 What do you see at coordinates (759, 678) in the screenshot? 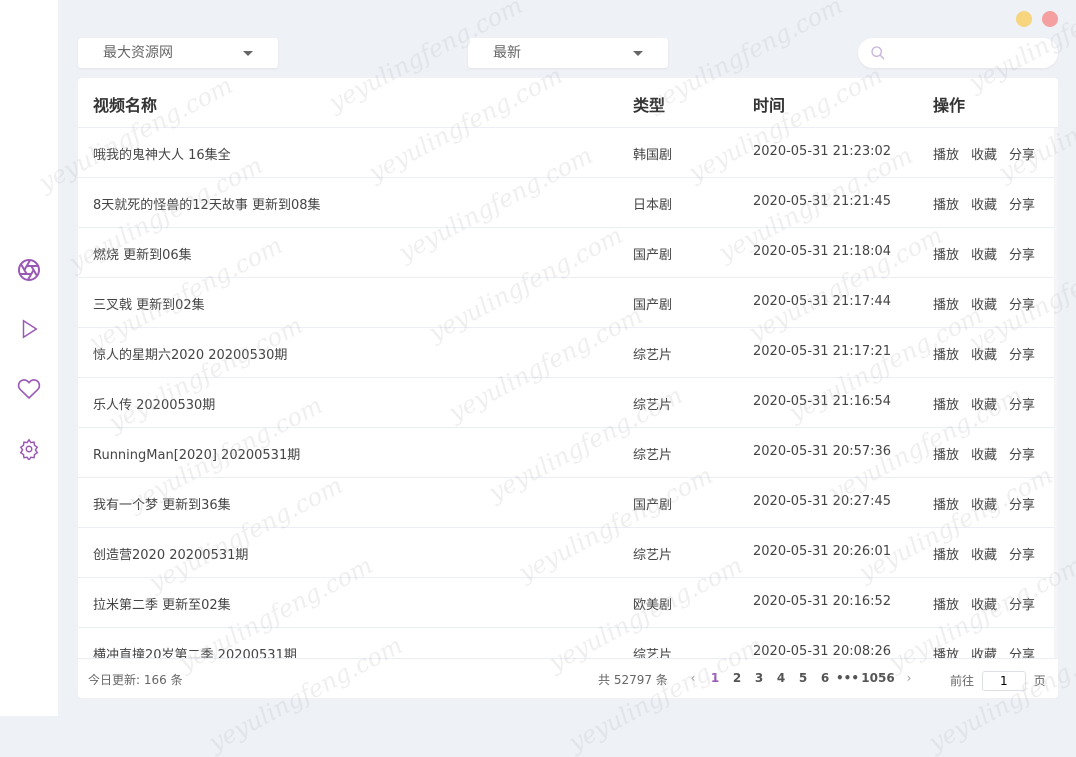
I see `page-number: 3` at bounding box center [759, 678].